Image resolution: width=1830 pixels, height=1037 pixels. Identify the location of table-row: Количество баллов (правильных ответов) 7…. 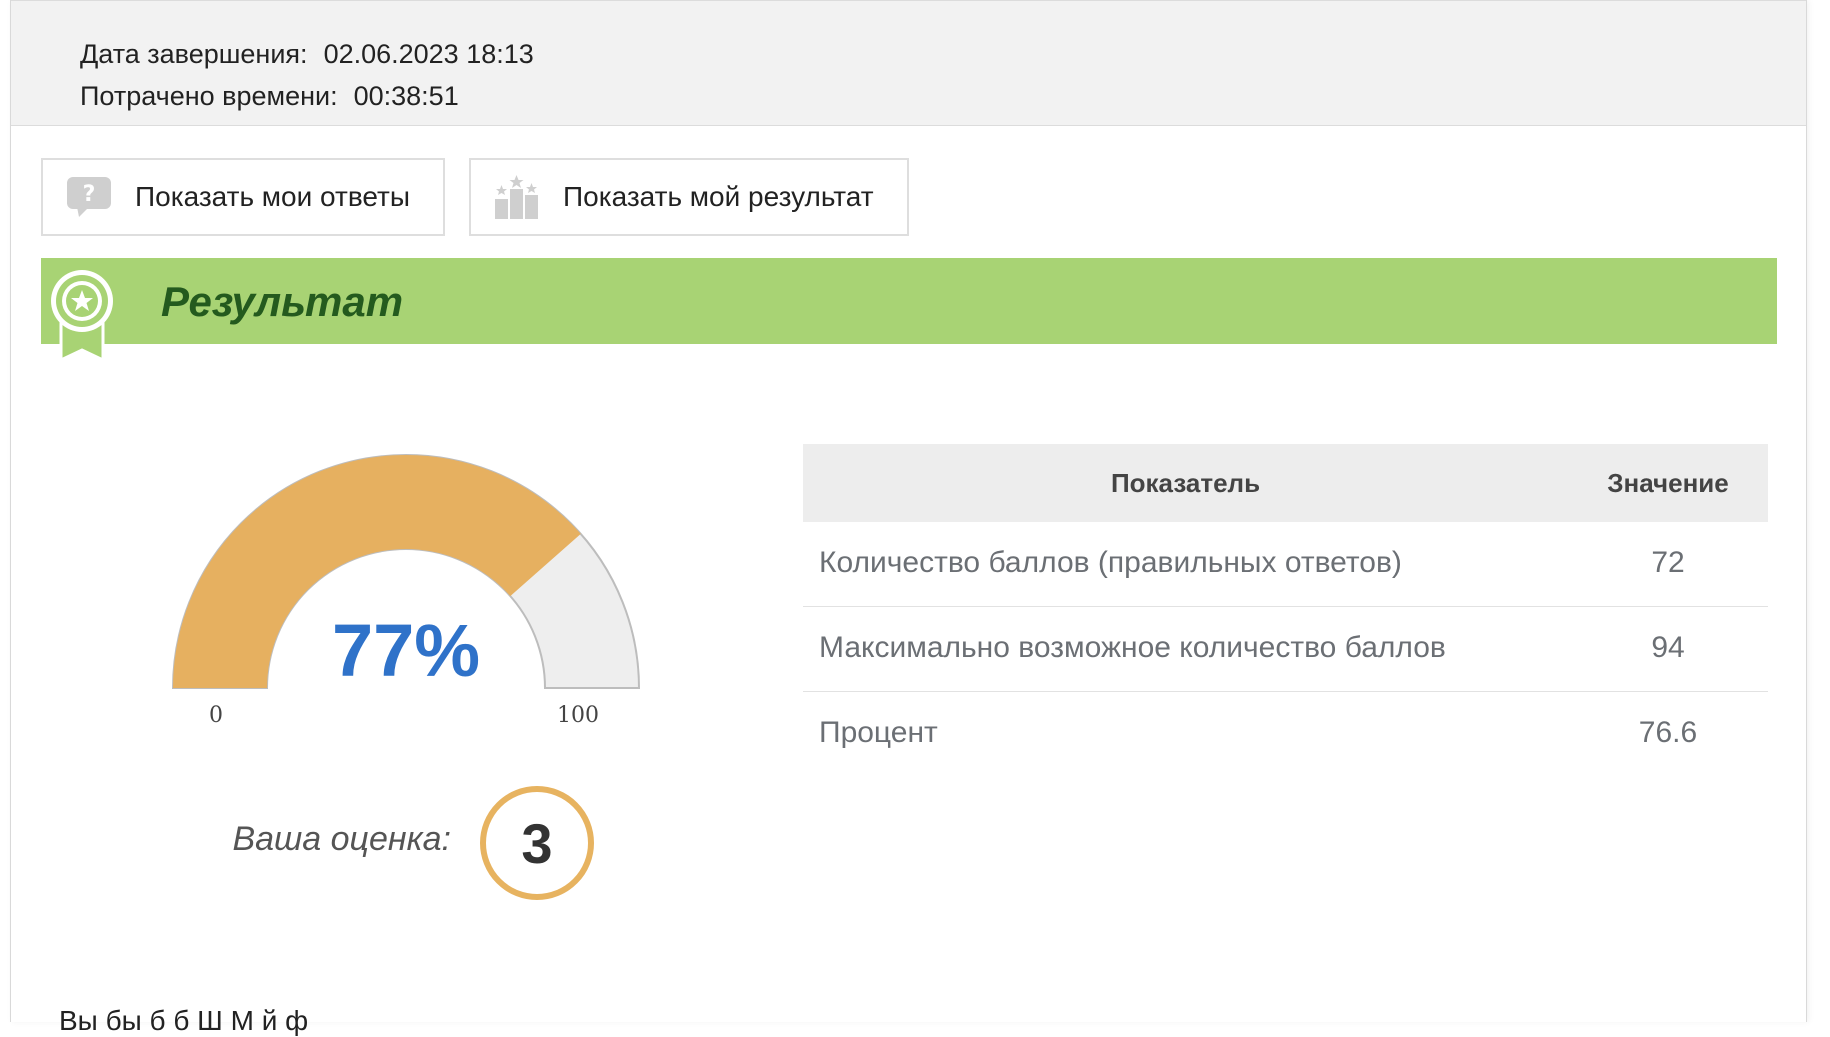
(1285, 564).